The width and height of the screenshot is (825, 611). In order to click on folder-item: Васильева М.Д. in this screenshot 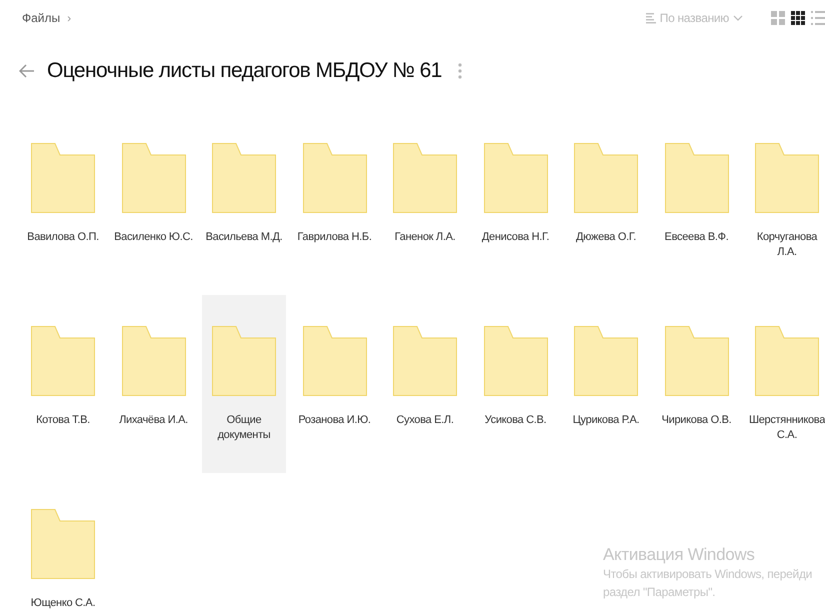, I will do `click(244, 201)`.